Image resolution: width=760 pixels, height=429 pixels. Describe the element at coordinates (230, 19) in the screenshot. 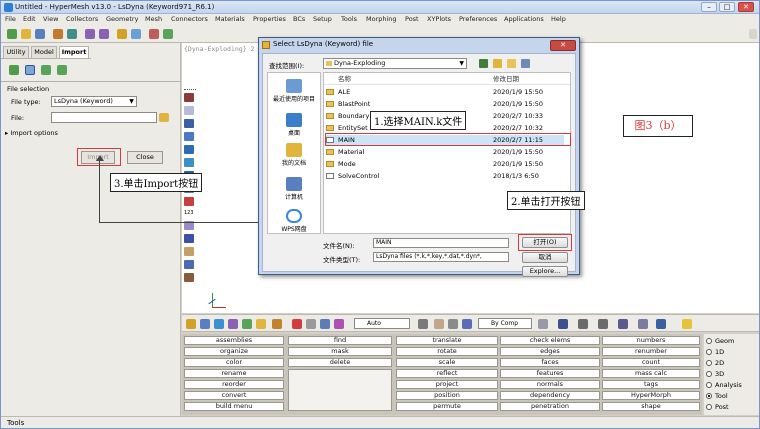

I see `menu-materials: Materials` at that location.